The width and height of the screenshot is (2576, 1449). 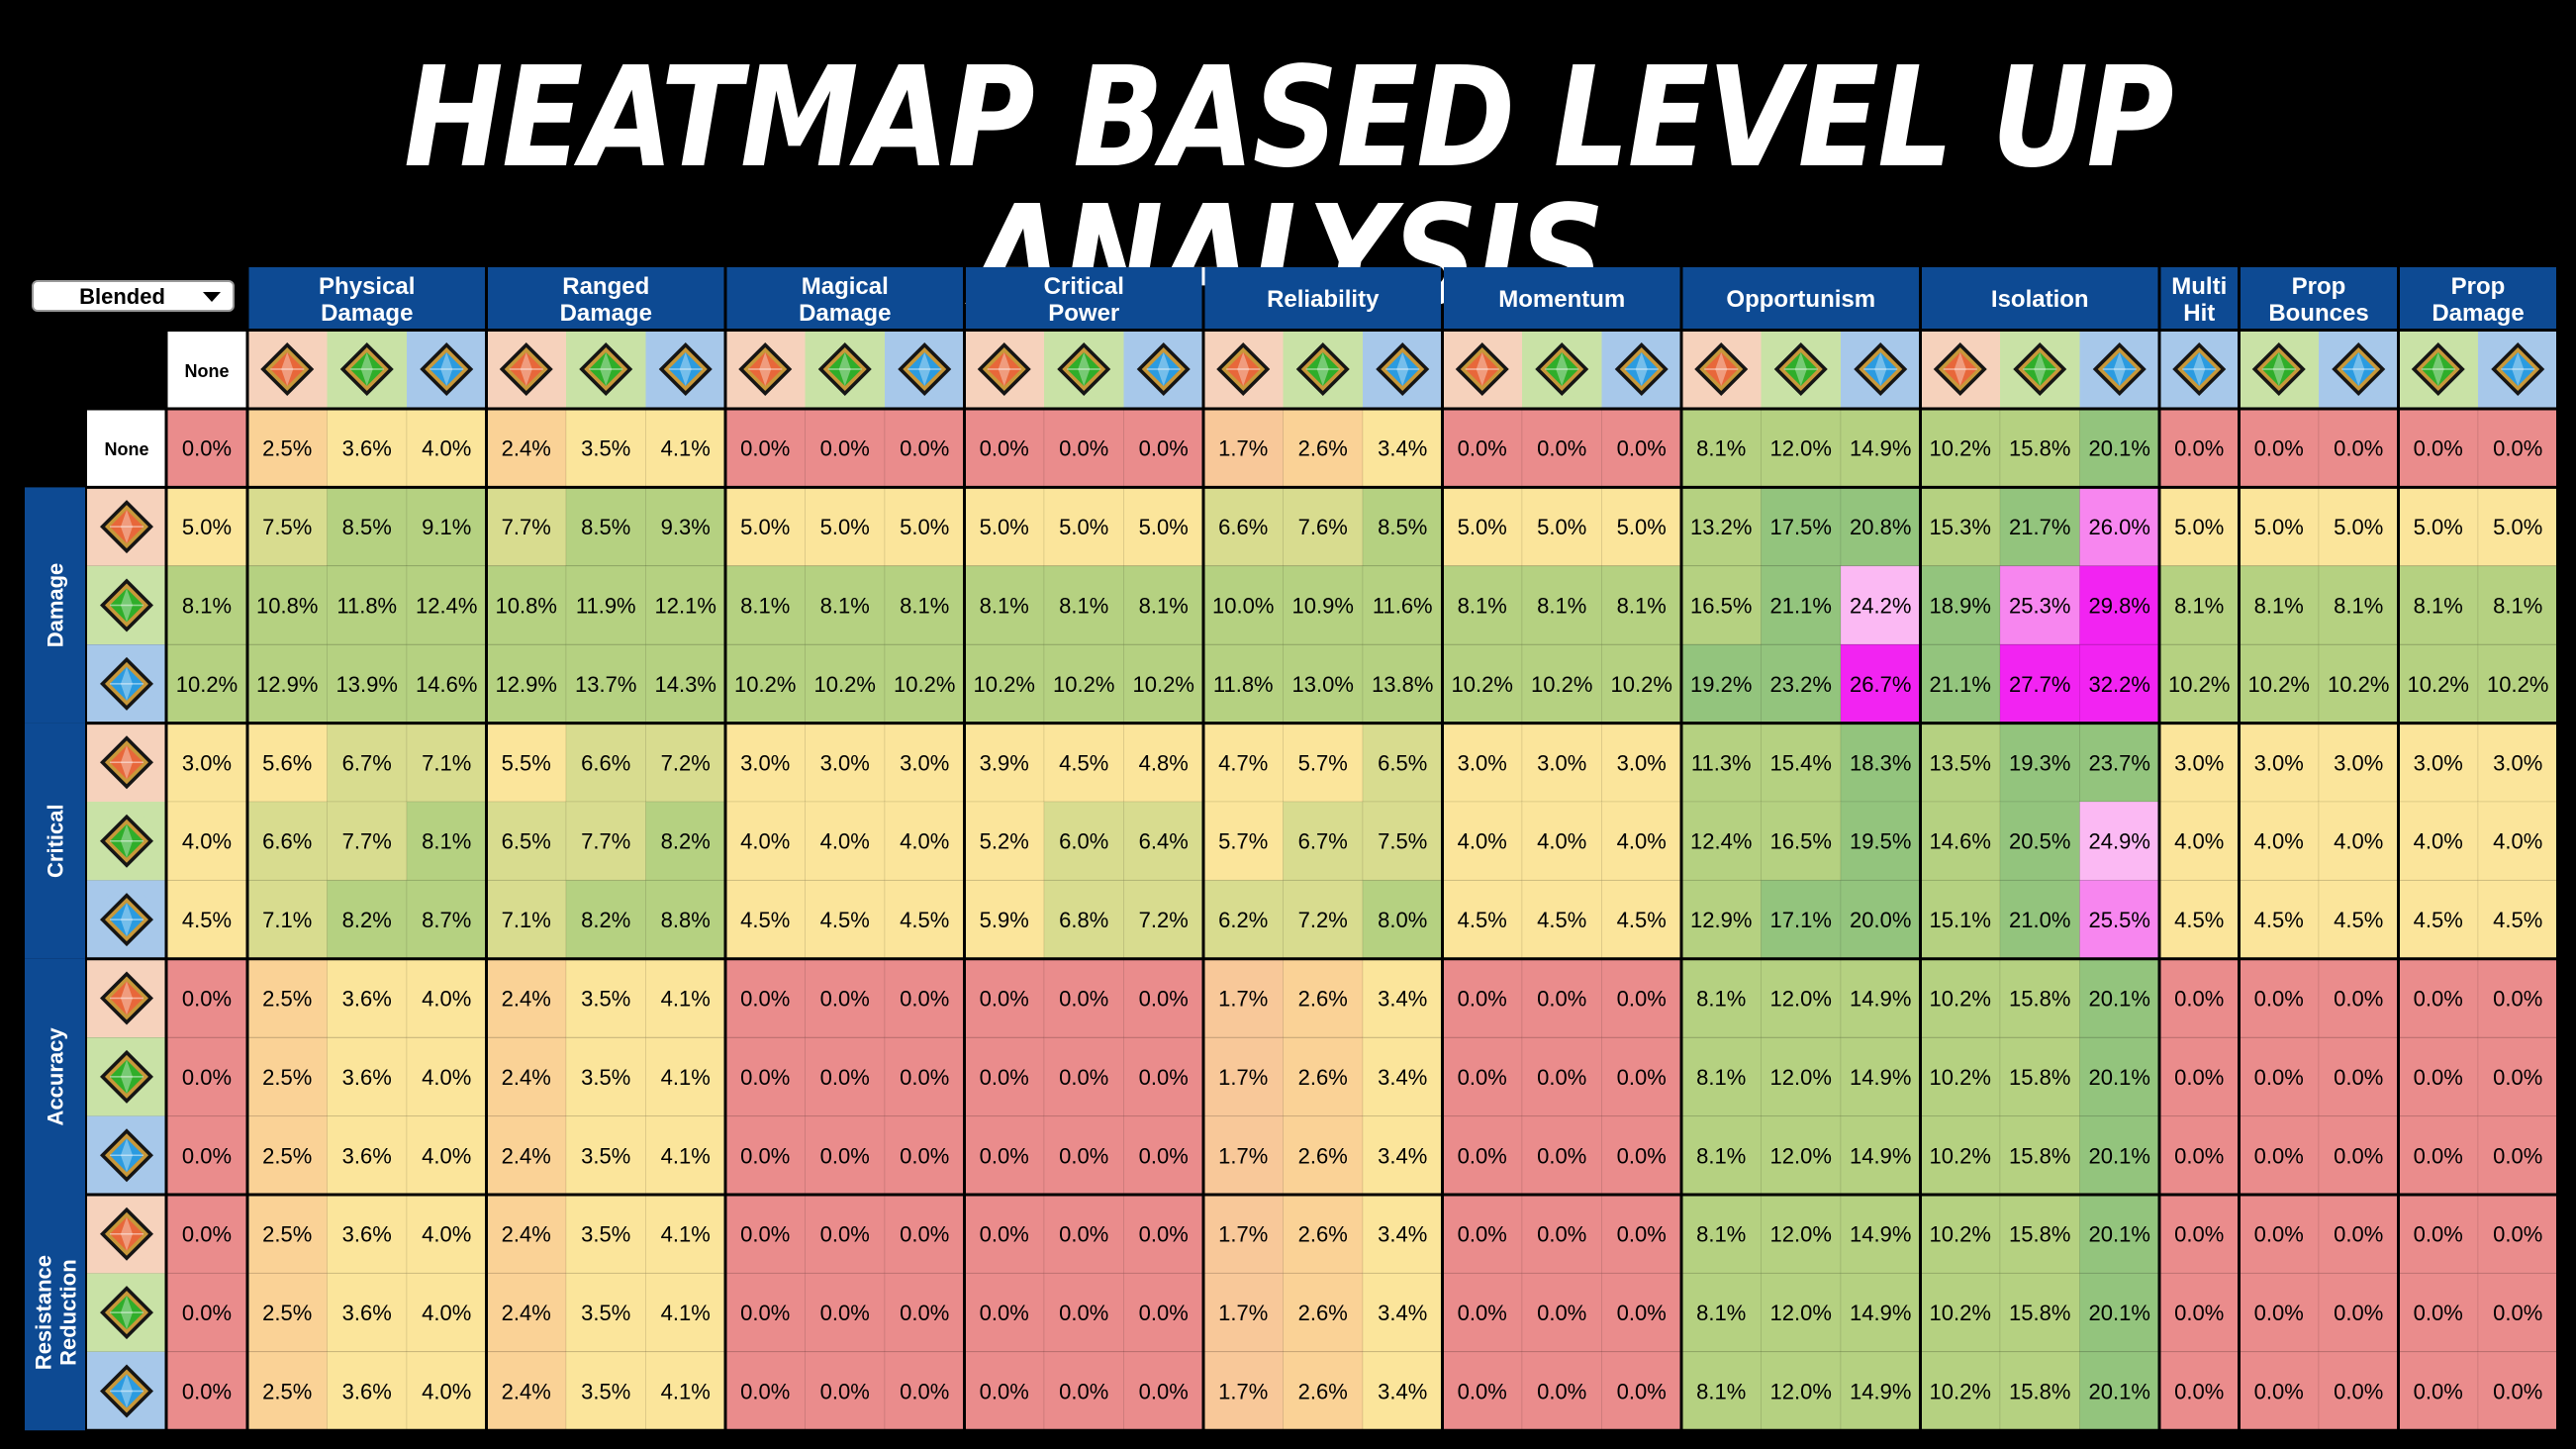 What do you see at coordinates (605, 1313) in the screenshot?
I see `heatmap-cell-value: 3.5%` at bounding box center [605, 1313].